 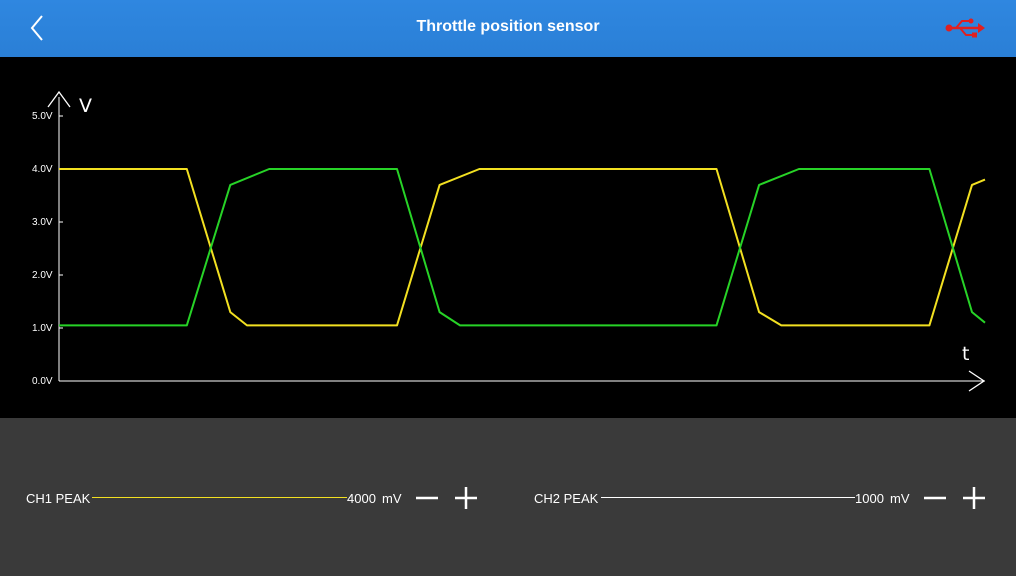 What do you see at coordinates (392, 498) in the screenshot?
I see `ch1-unit: mV` at bounding box center [392, 498].